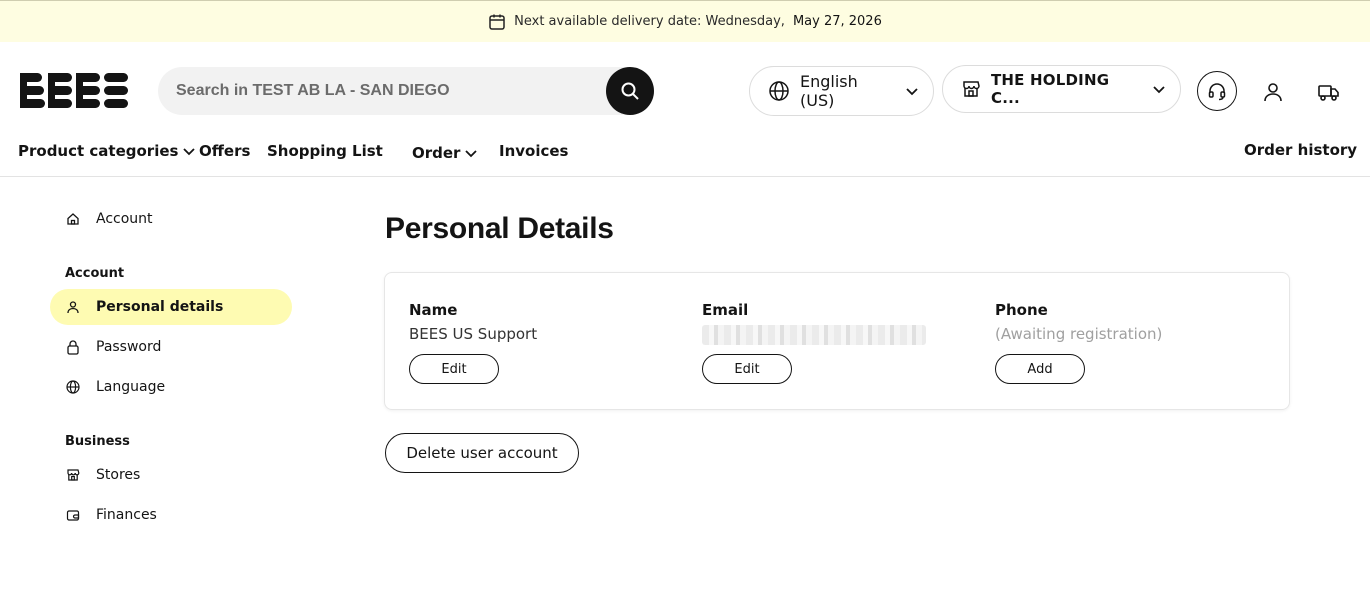  I want to click on truck-cart-button, so click(1329, 92).